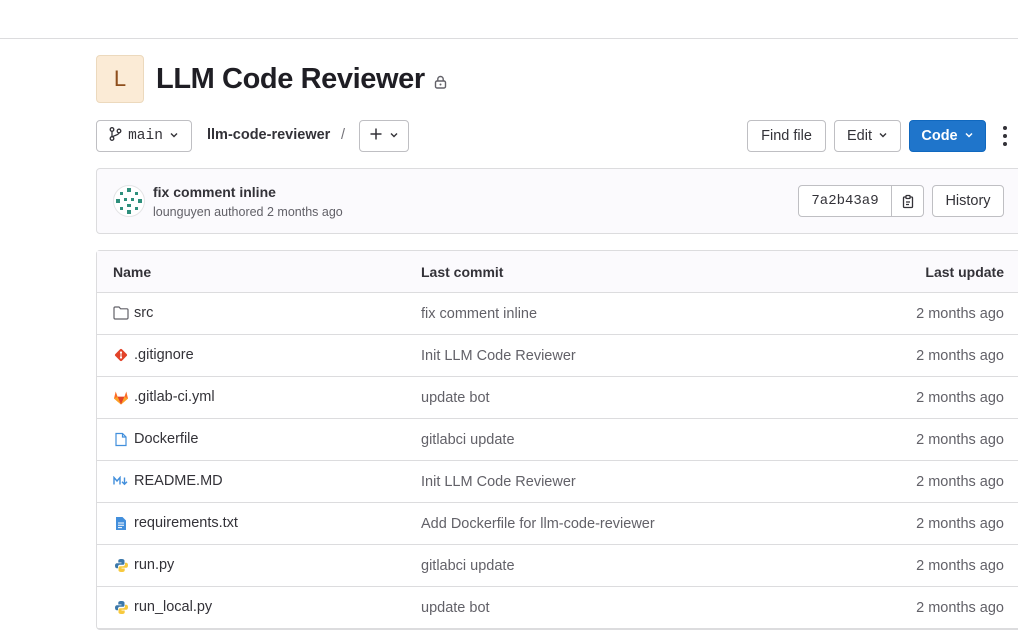 The image size is (1018, 630). Describe the element at coordinates (133, 313) in the screenshot. I see `file-name-cell: src` at that location.